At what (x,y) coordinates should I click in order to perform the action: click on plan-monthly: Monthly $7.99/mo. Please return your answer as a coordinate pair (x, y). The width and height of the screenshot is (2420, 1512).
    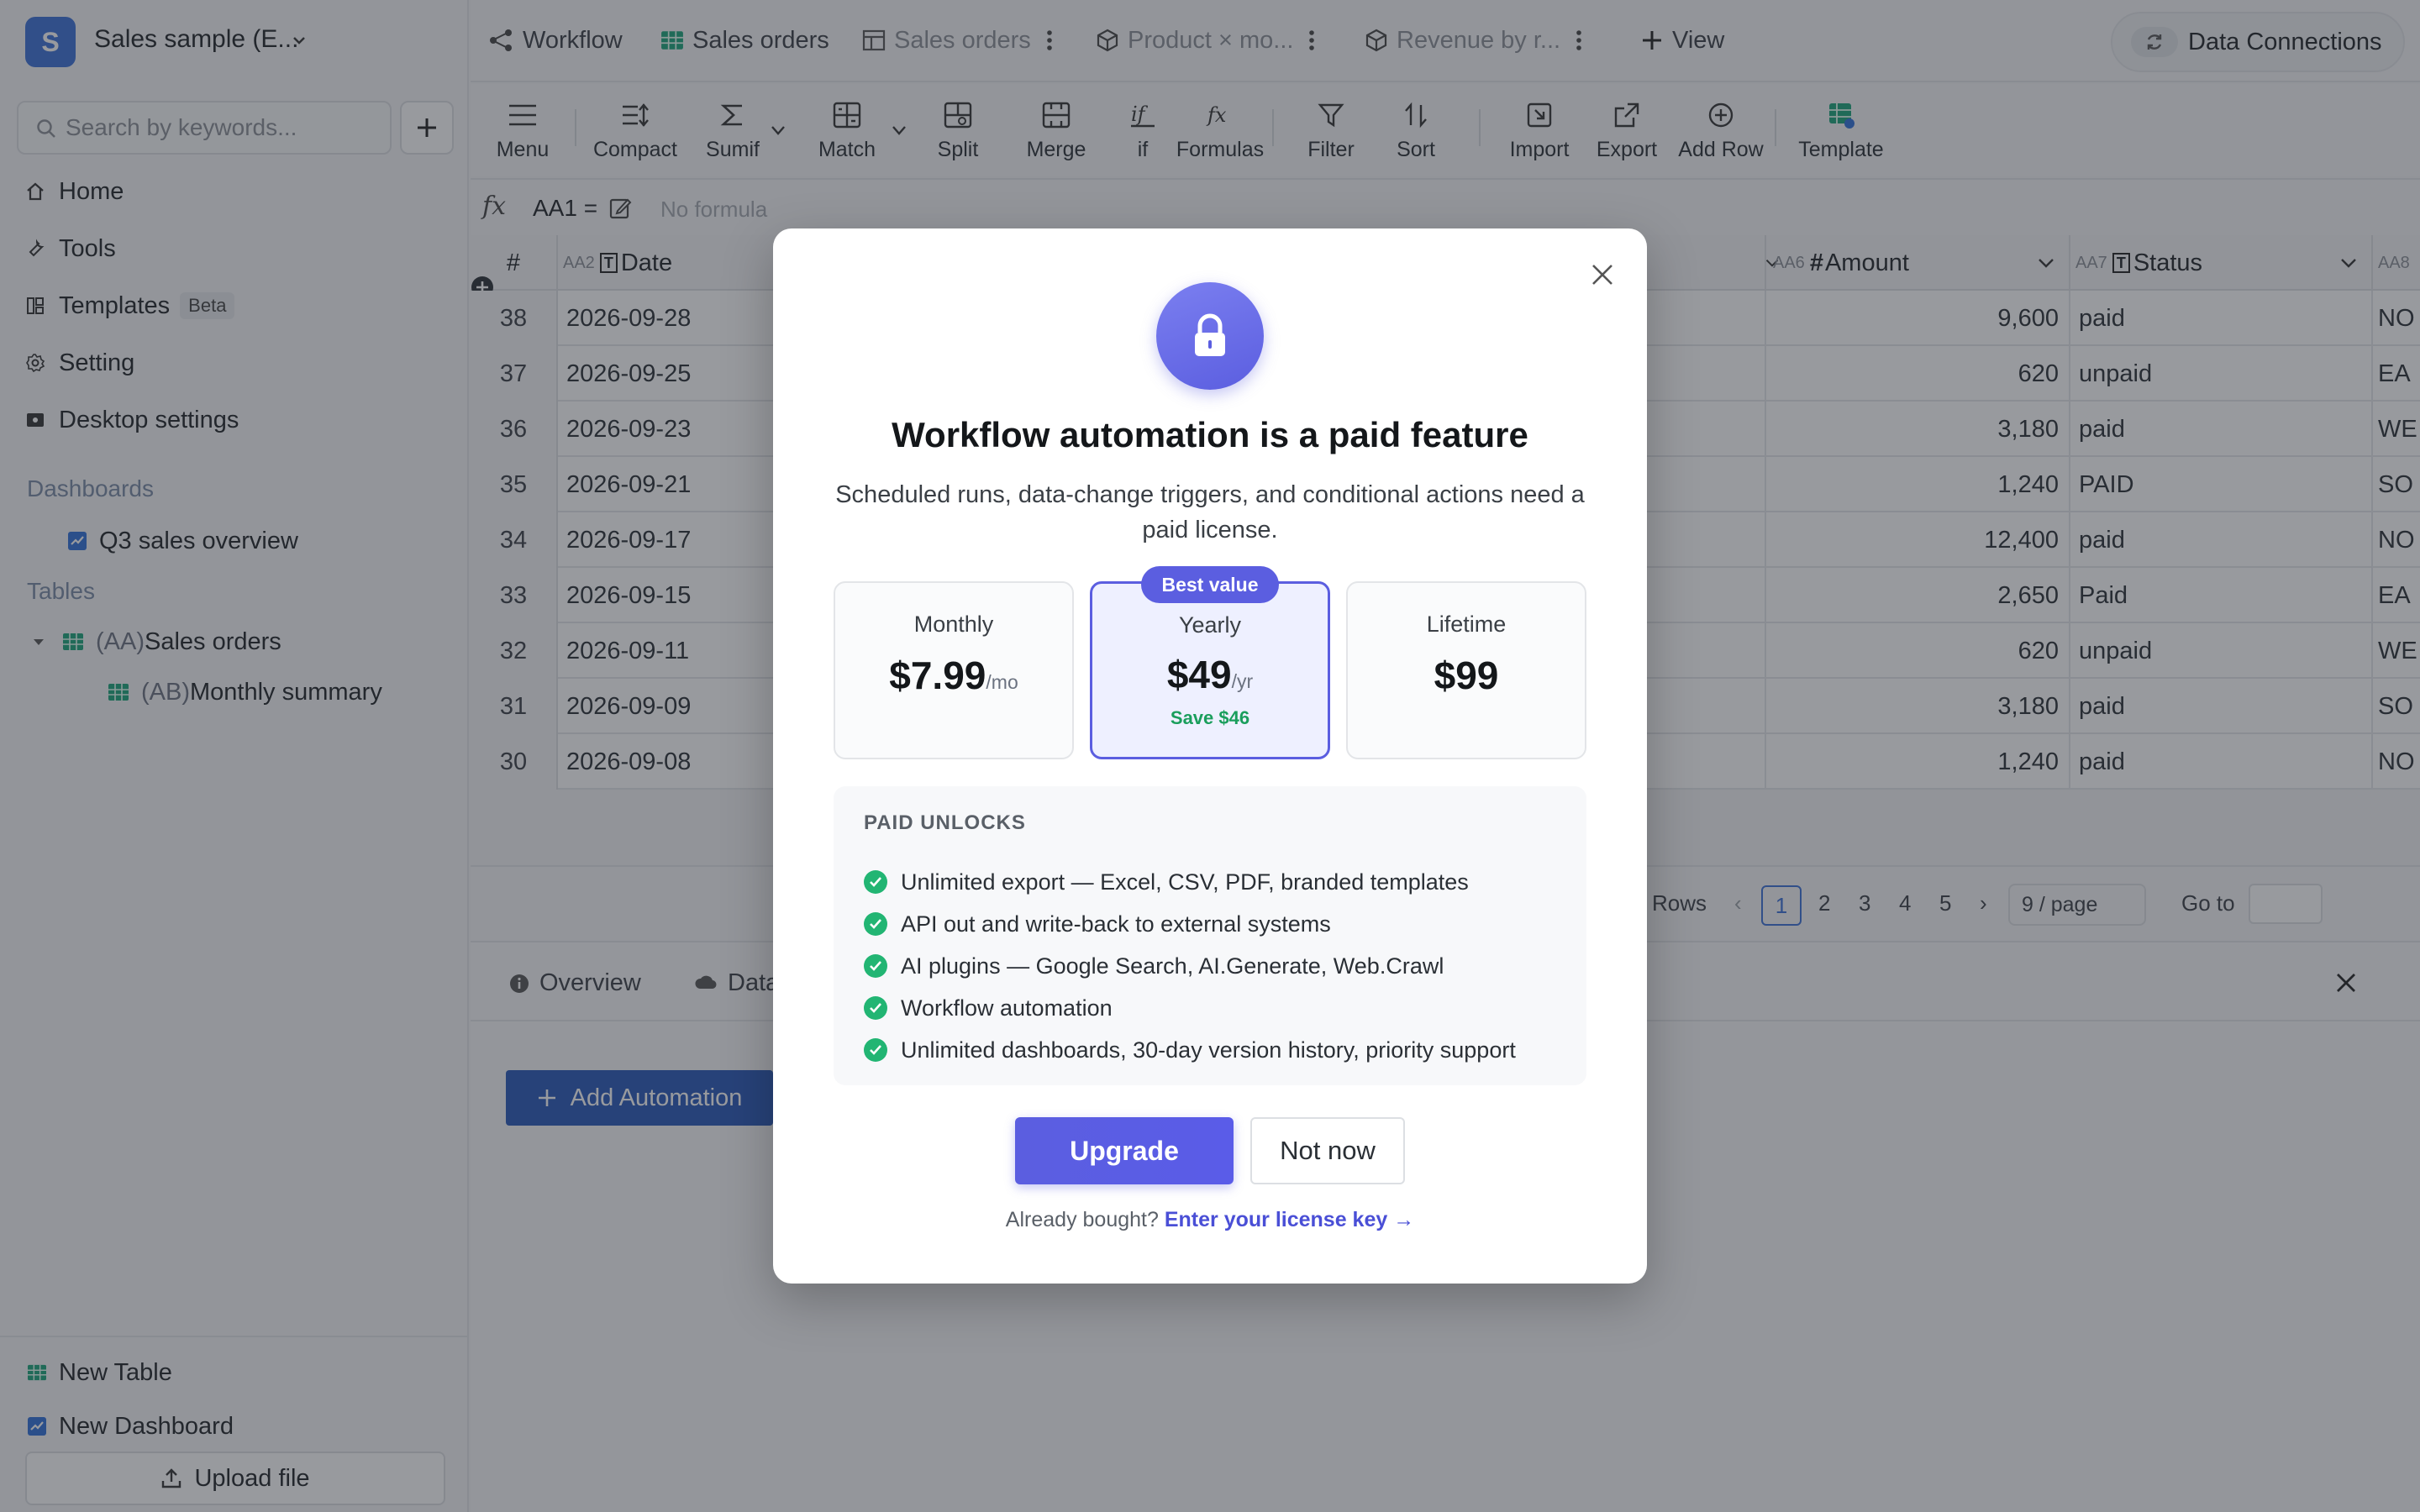
    Looking at the image, I should click on (954, 670).